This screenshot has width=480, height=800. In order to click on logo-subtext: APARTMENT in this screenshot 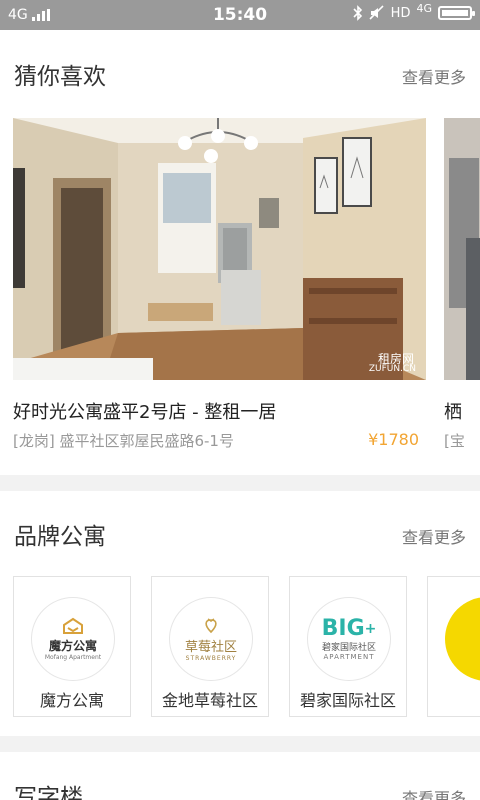, I will do `click(349, 656)`.